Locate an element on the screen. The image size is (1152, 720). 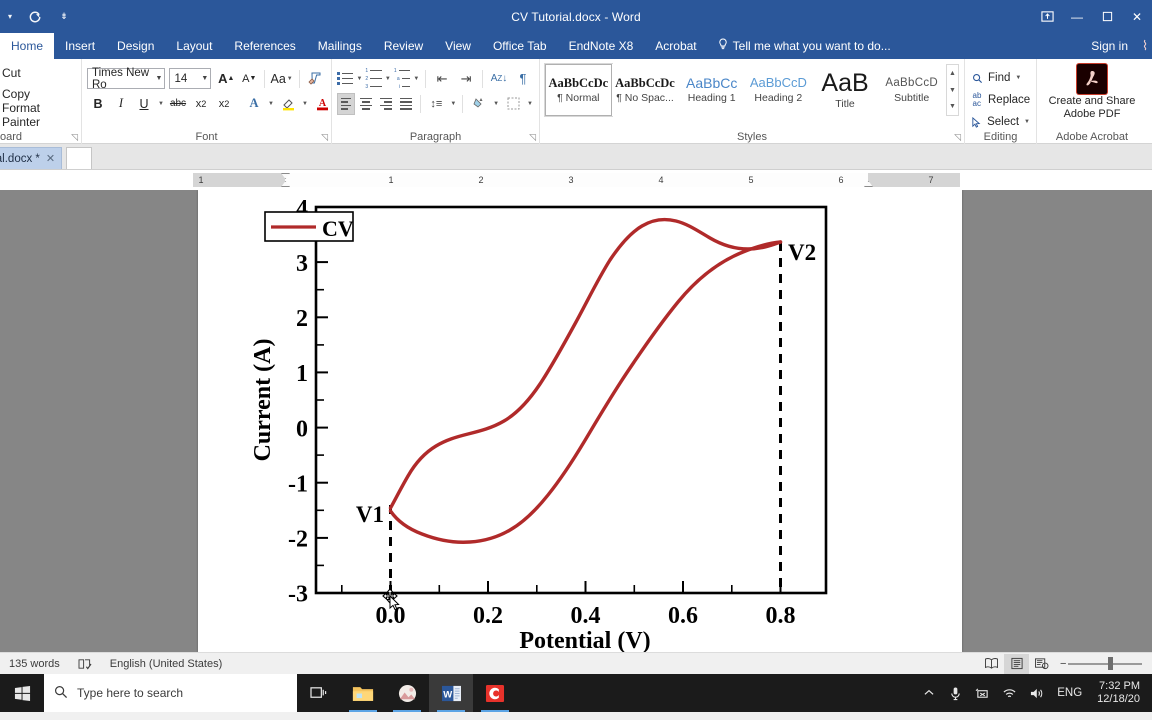
zoom-slider: − is located at coordinates (1103, 664).